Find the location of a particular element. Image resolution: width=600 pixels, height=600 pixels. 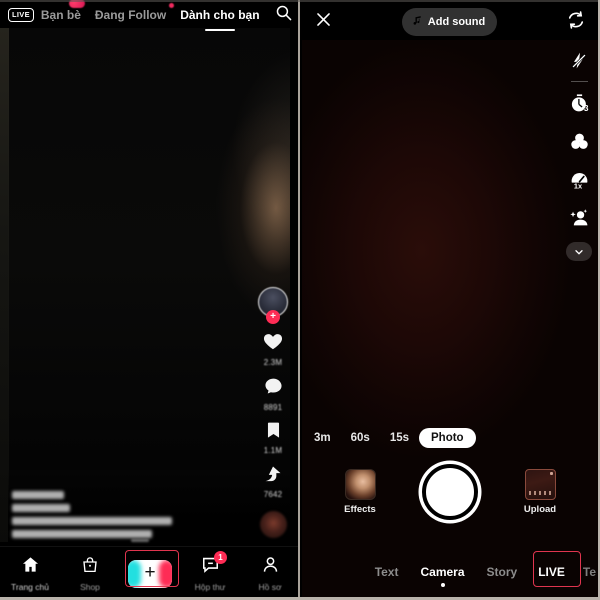

effects-button: Effects is located at coordinates (360, 492).